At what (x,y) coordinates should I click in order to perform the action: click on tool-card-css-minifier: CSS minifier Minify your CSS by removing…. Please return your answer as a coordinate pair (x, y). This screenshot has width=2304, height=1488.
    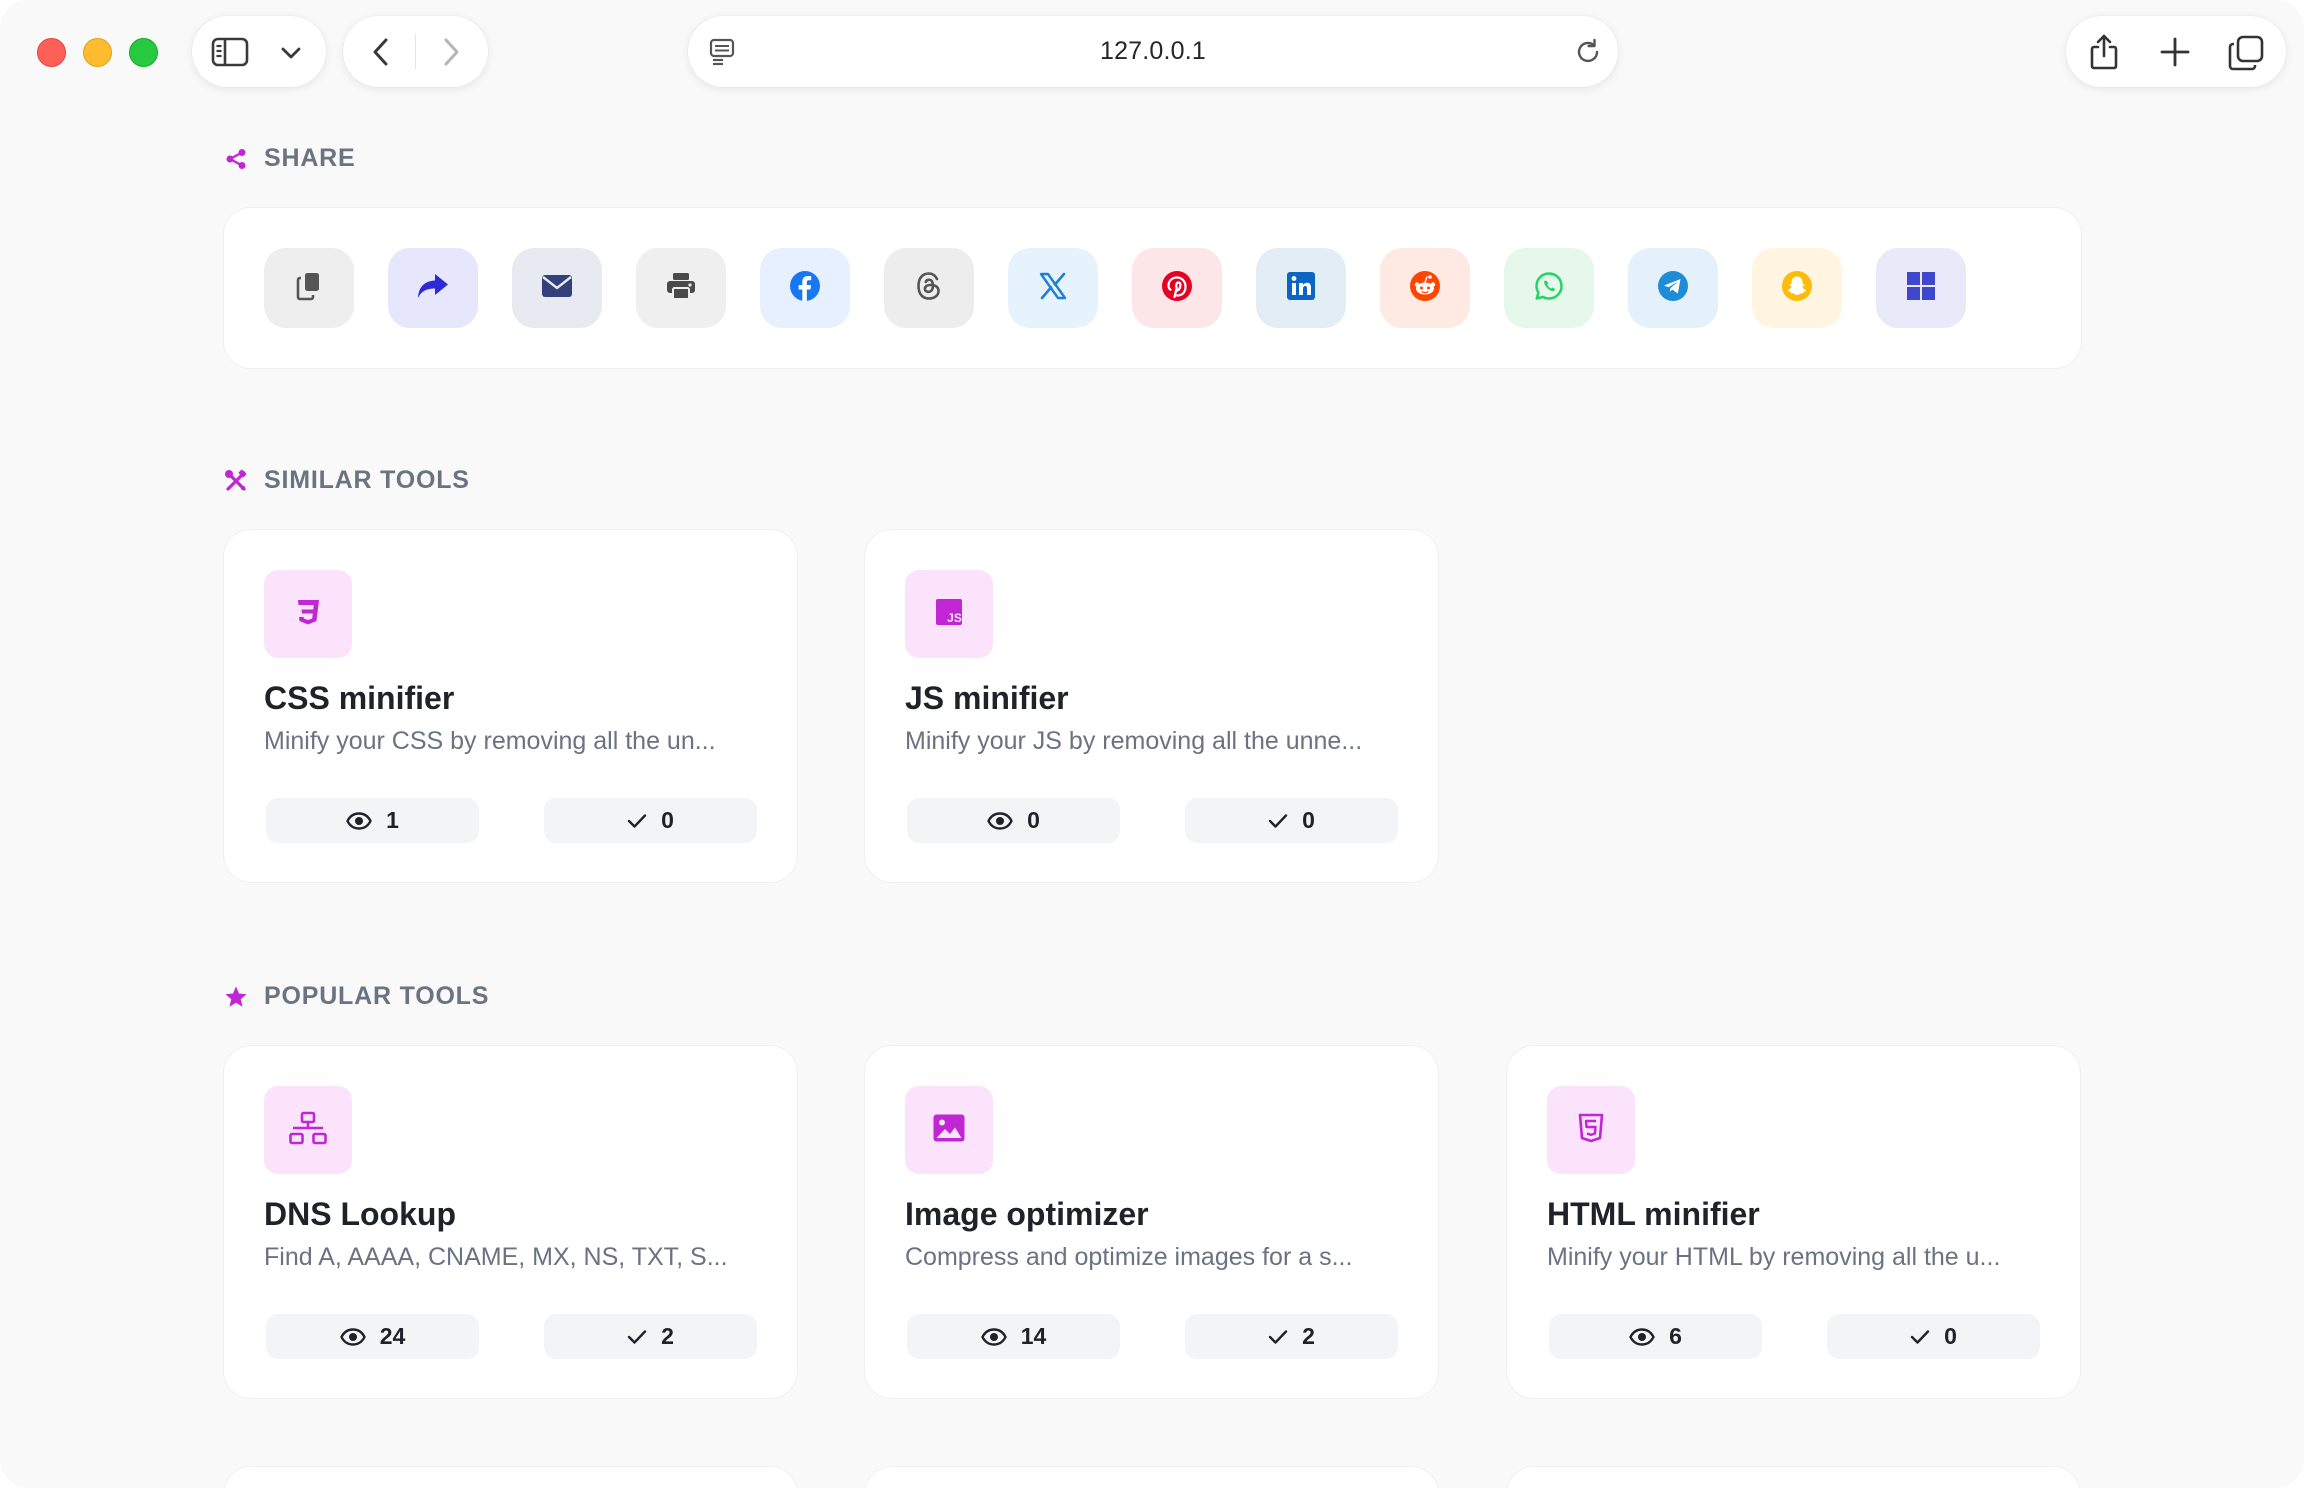
    Looking at the image, I should click on (510, 706).